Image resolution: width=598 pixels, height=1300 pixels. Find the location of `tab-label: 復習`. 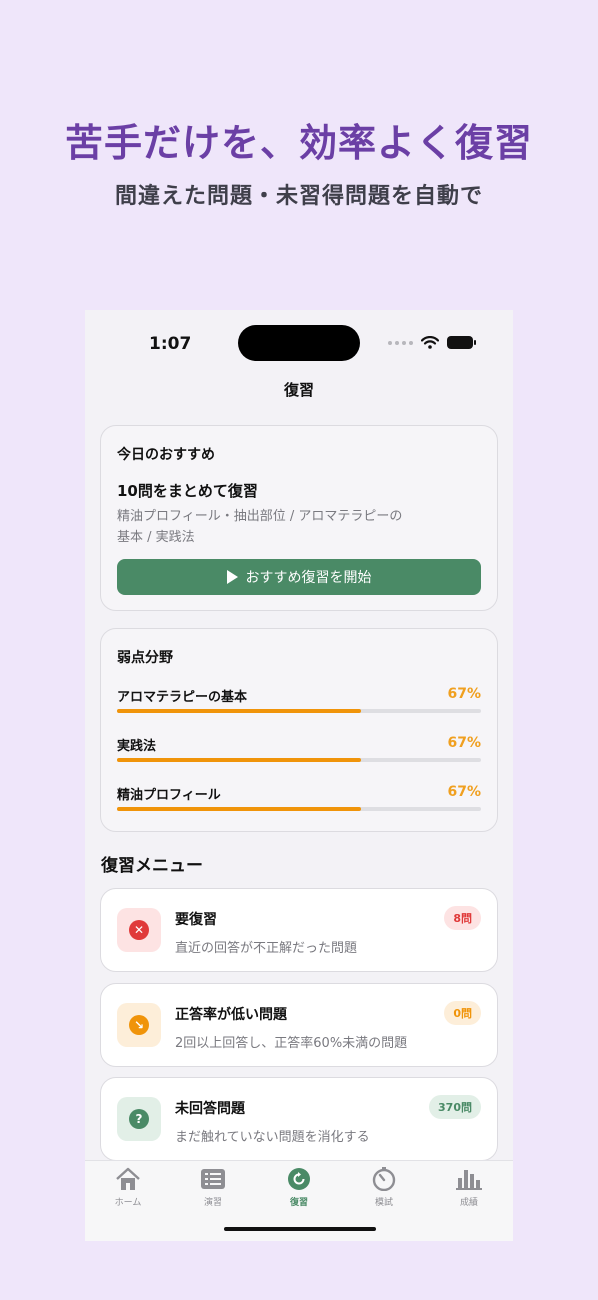

tab-label: 復習 is located at coordinates (298, 1203).